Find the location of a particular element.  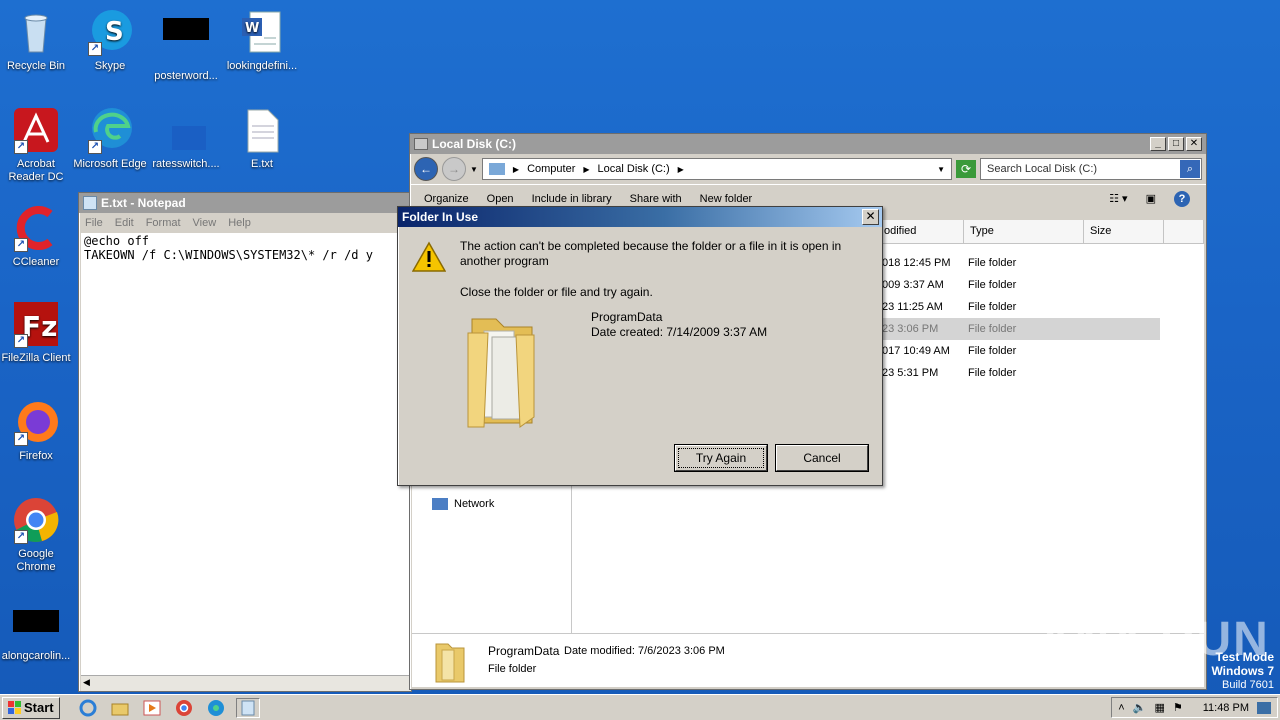

desktop-icon-etxt: E.txt is located at coordinates (262, 138).